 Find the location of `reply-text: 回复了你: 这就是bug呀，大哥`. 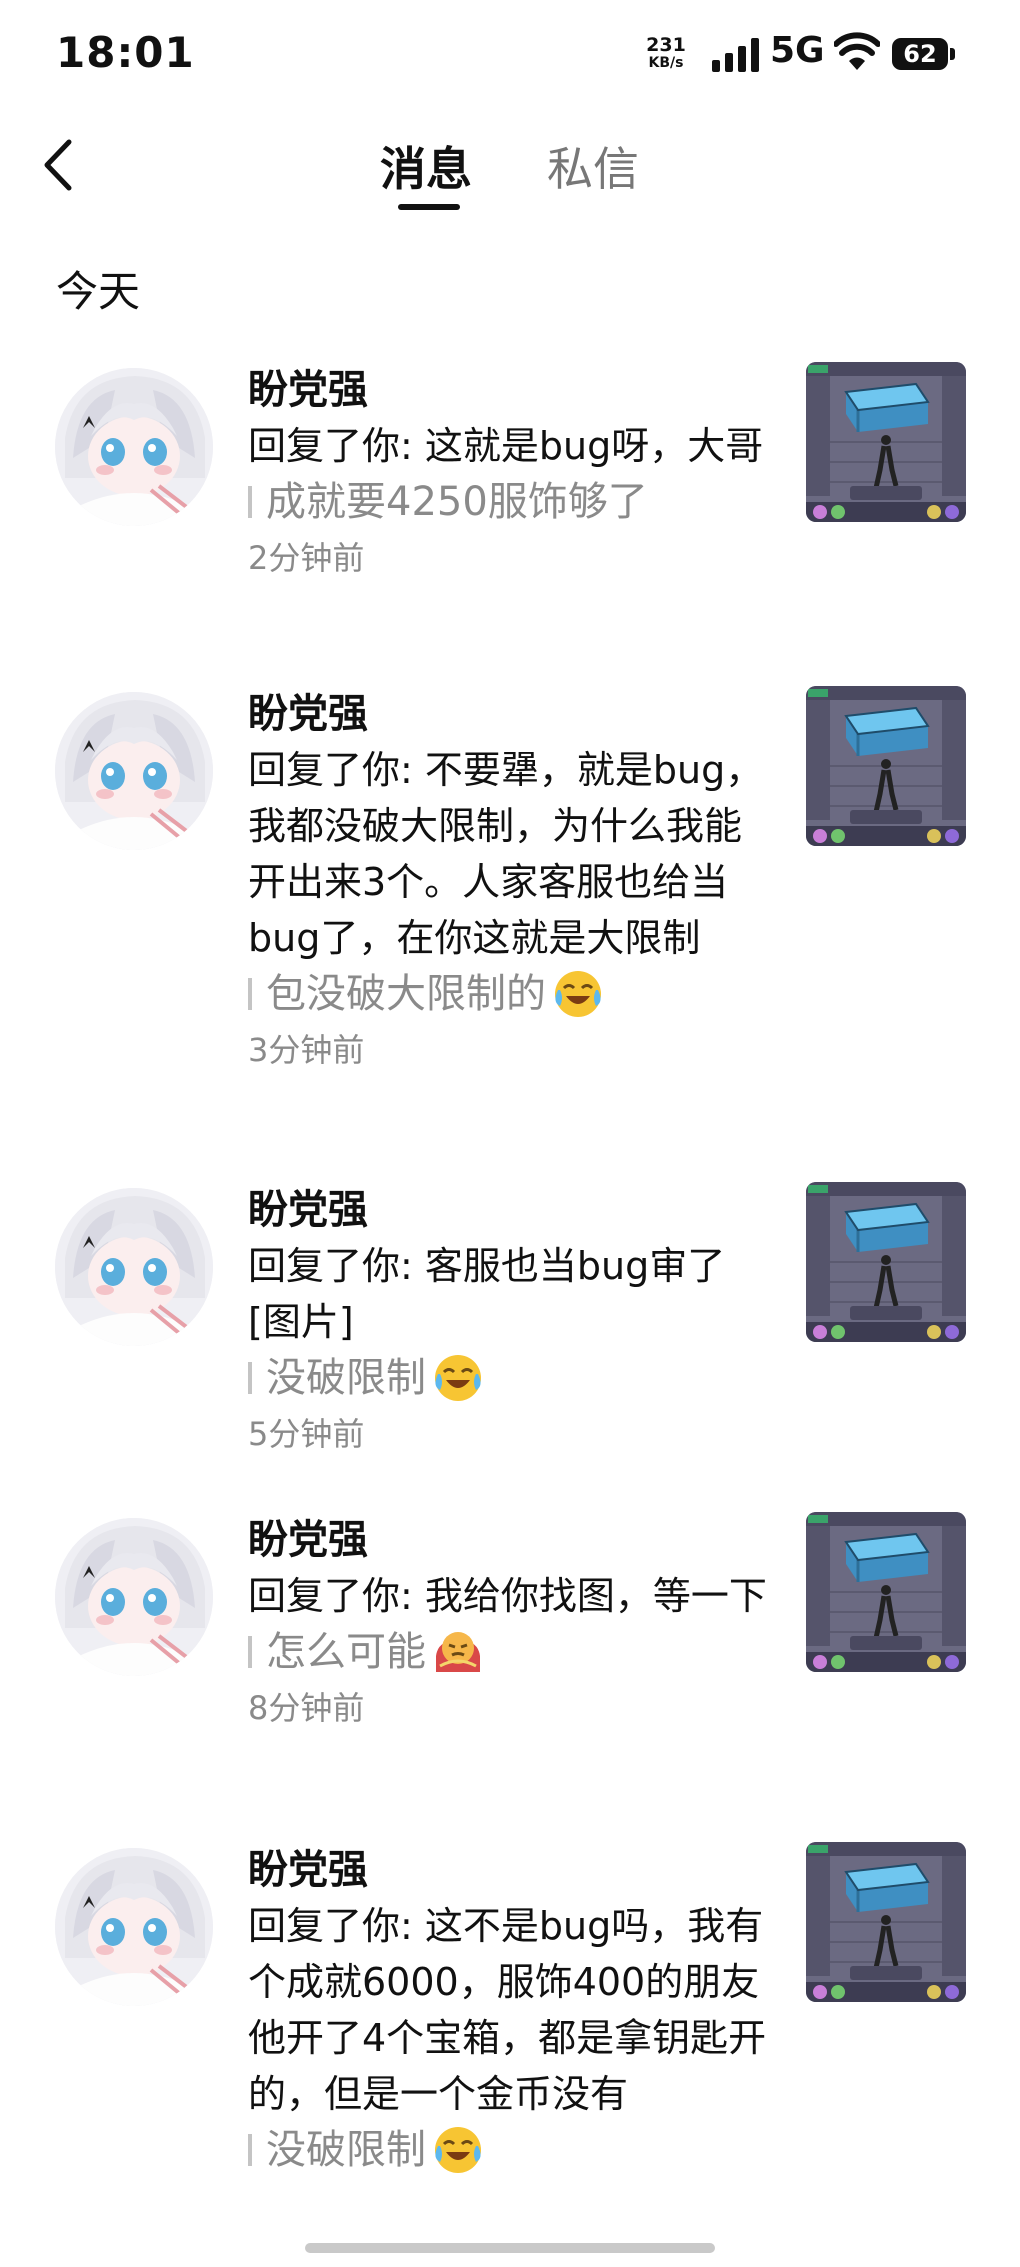

reply-text: 回复了你: 这就是bug呀，大哥 is located at coordinates (506, 446).